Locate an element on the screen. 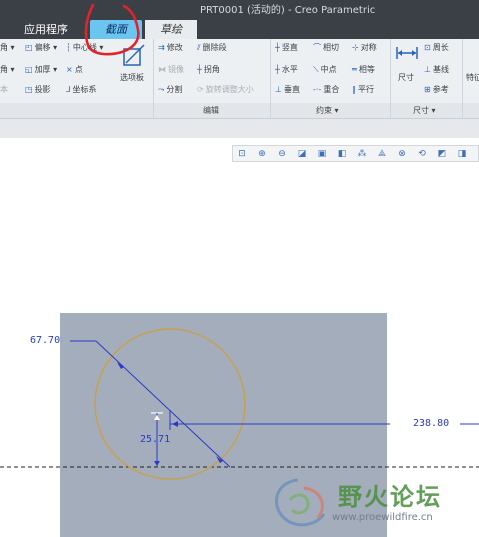 Image resolution: width=479 pixels, height=537 pixels. watermark-url: www.proewildfire.cn is located at coordinates (382, 517).